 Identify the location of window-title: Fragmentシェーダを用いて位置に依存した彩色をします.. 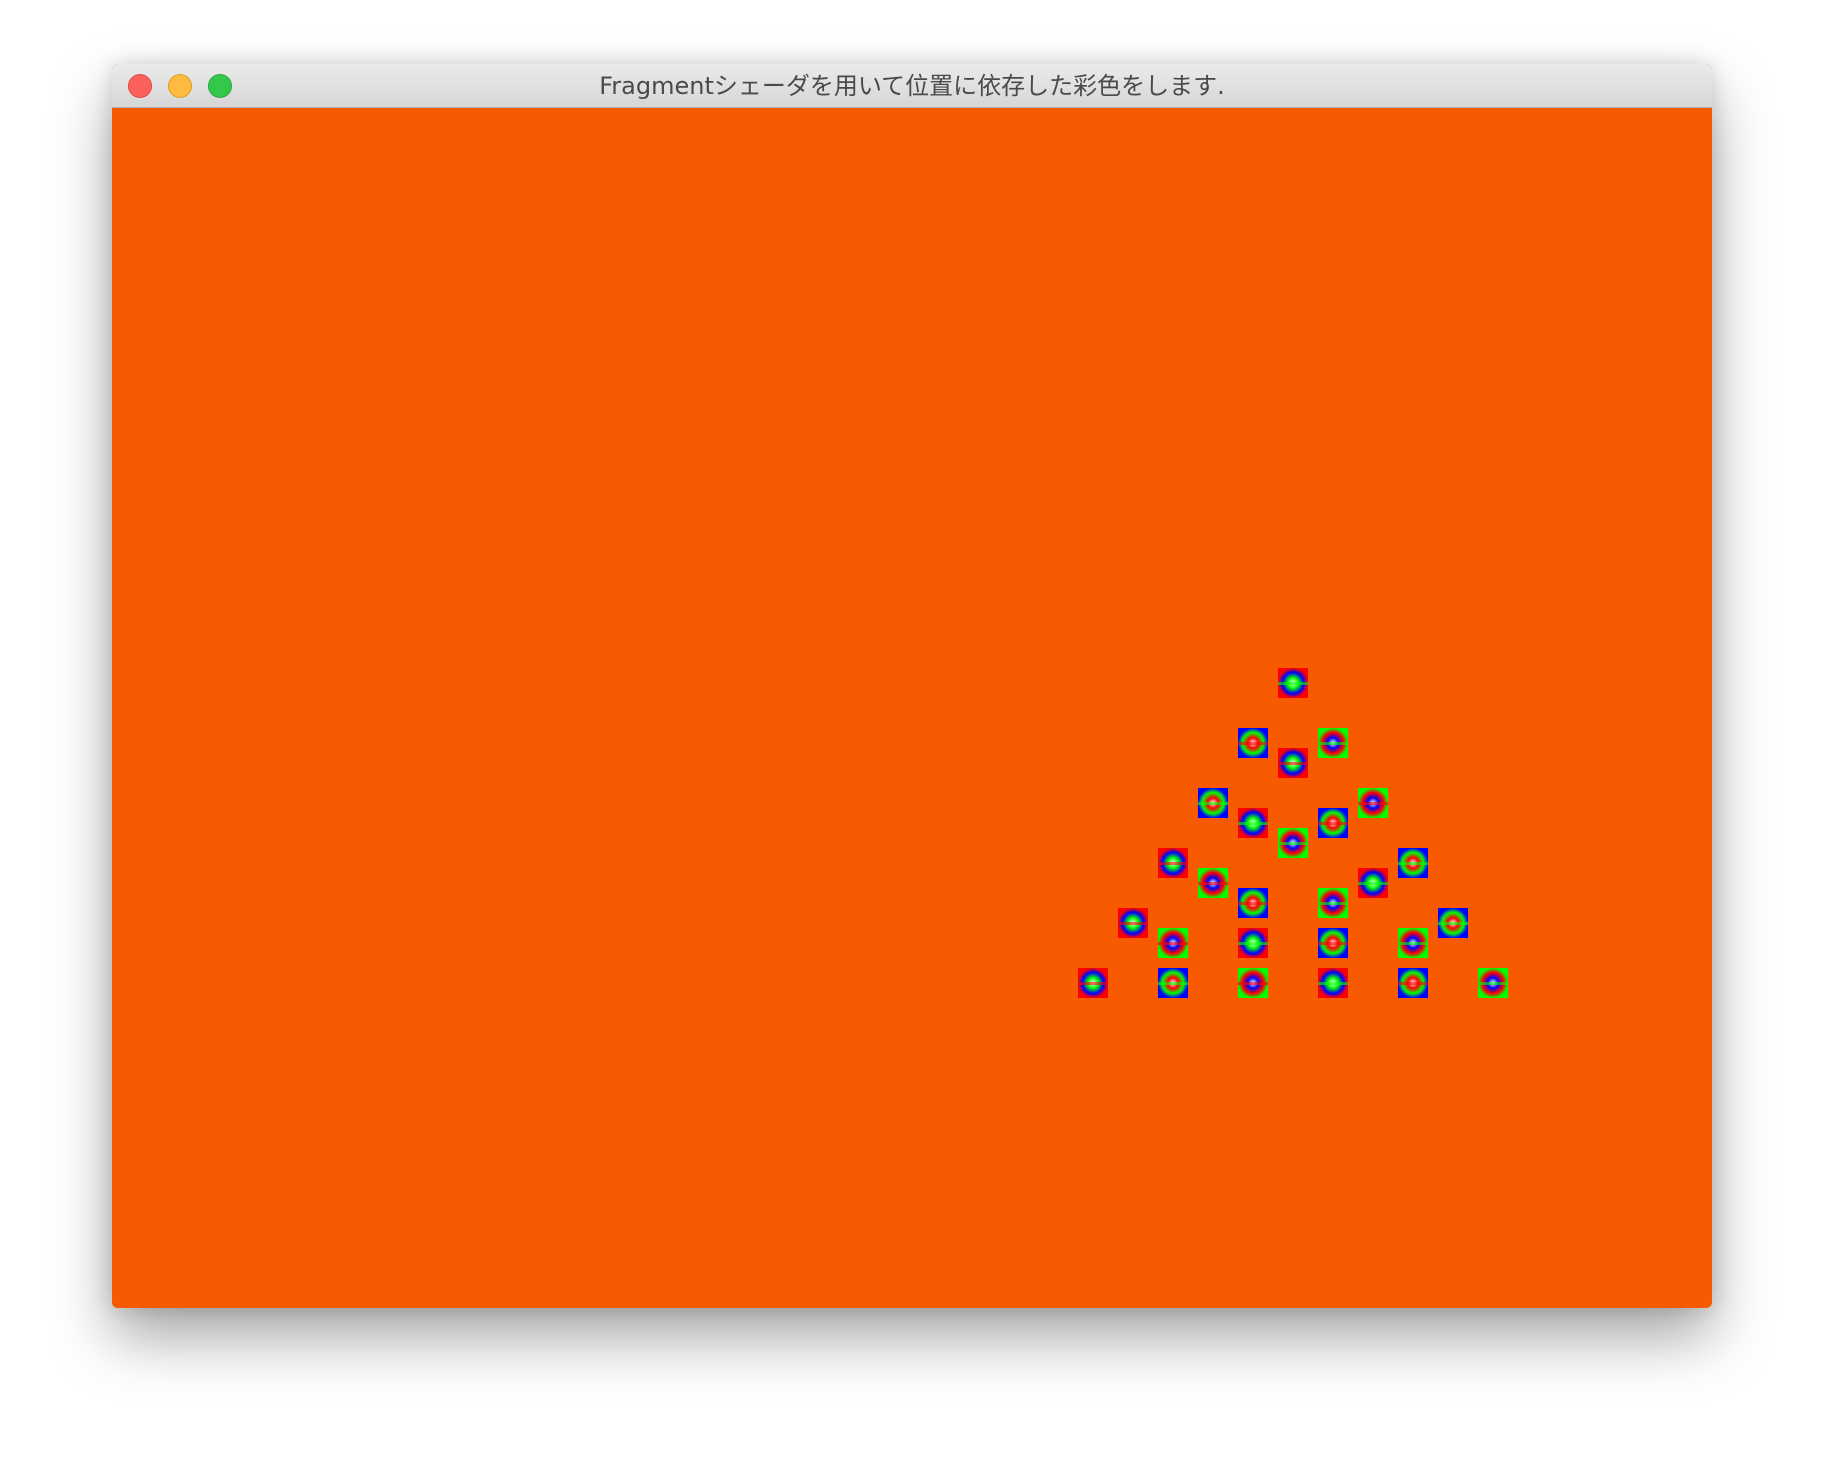
(912, 86).